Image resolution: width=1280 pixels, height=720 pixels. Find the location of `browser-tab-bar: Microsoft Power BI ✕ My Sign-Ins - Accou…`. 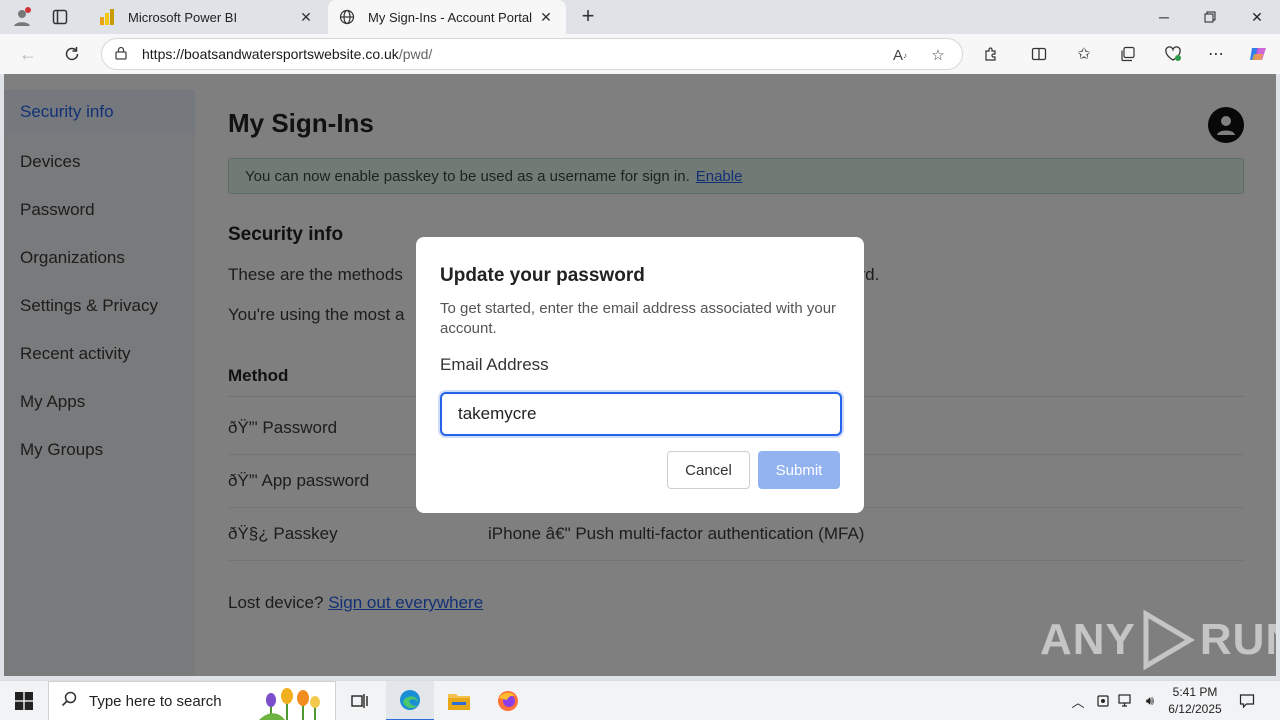

browser-tab-bar: Microsoft Power BI ✕ My Sign-Ins - Accou… is located at coordinates (640, 17).